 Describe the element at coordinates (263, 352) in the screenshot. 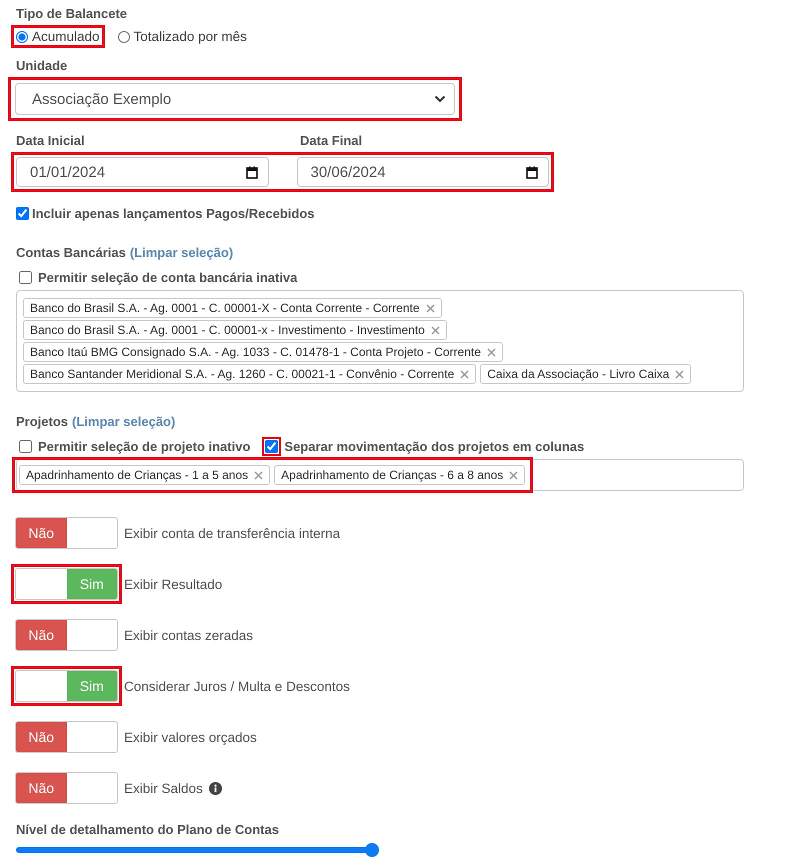

I see `selected-tag: Banco Itaú BMG Consignado S.A. - Ag. 1033 - C. 01478-1 - Conta Projeto - Corrente` at that location.